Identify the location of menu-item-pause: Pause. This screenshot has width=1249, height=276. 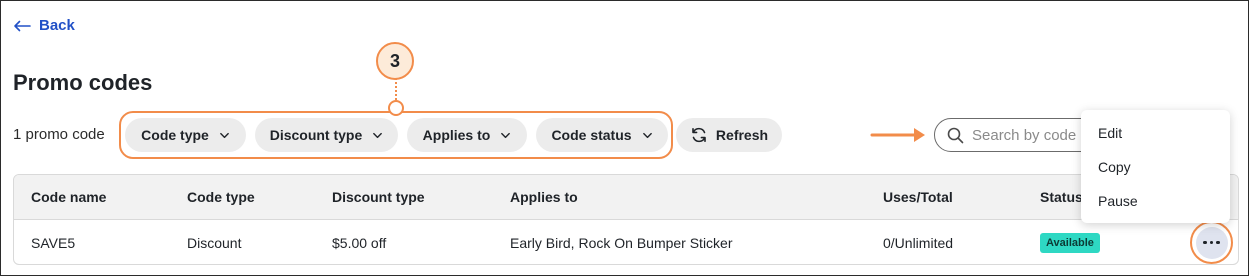
(1155, 201).